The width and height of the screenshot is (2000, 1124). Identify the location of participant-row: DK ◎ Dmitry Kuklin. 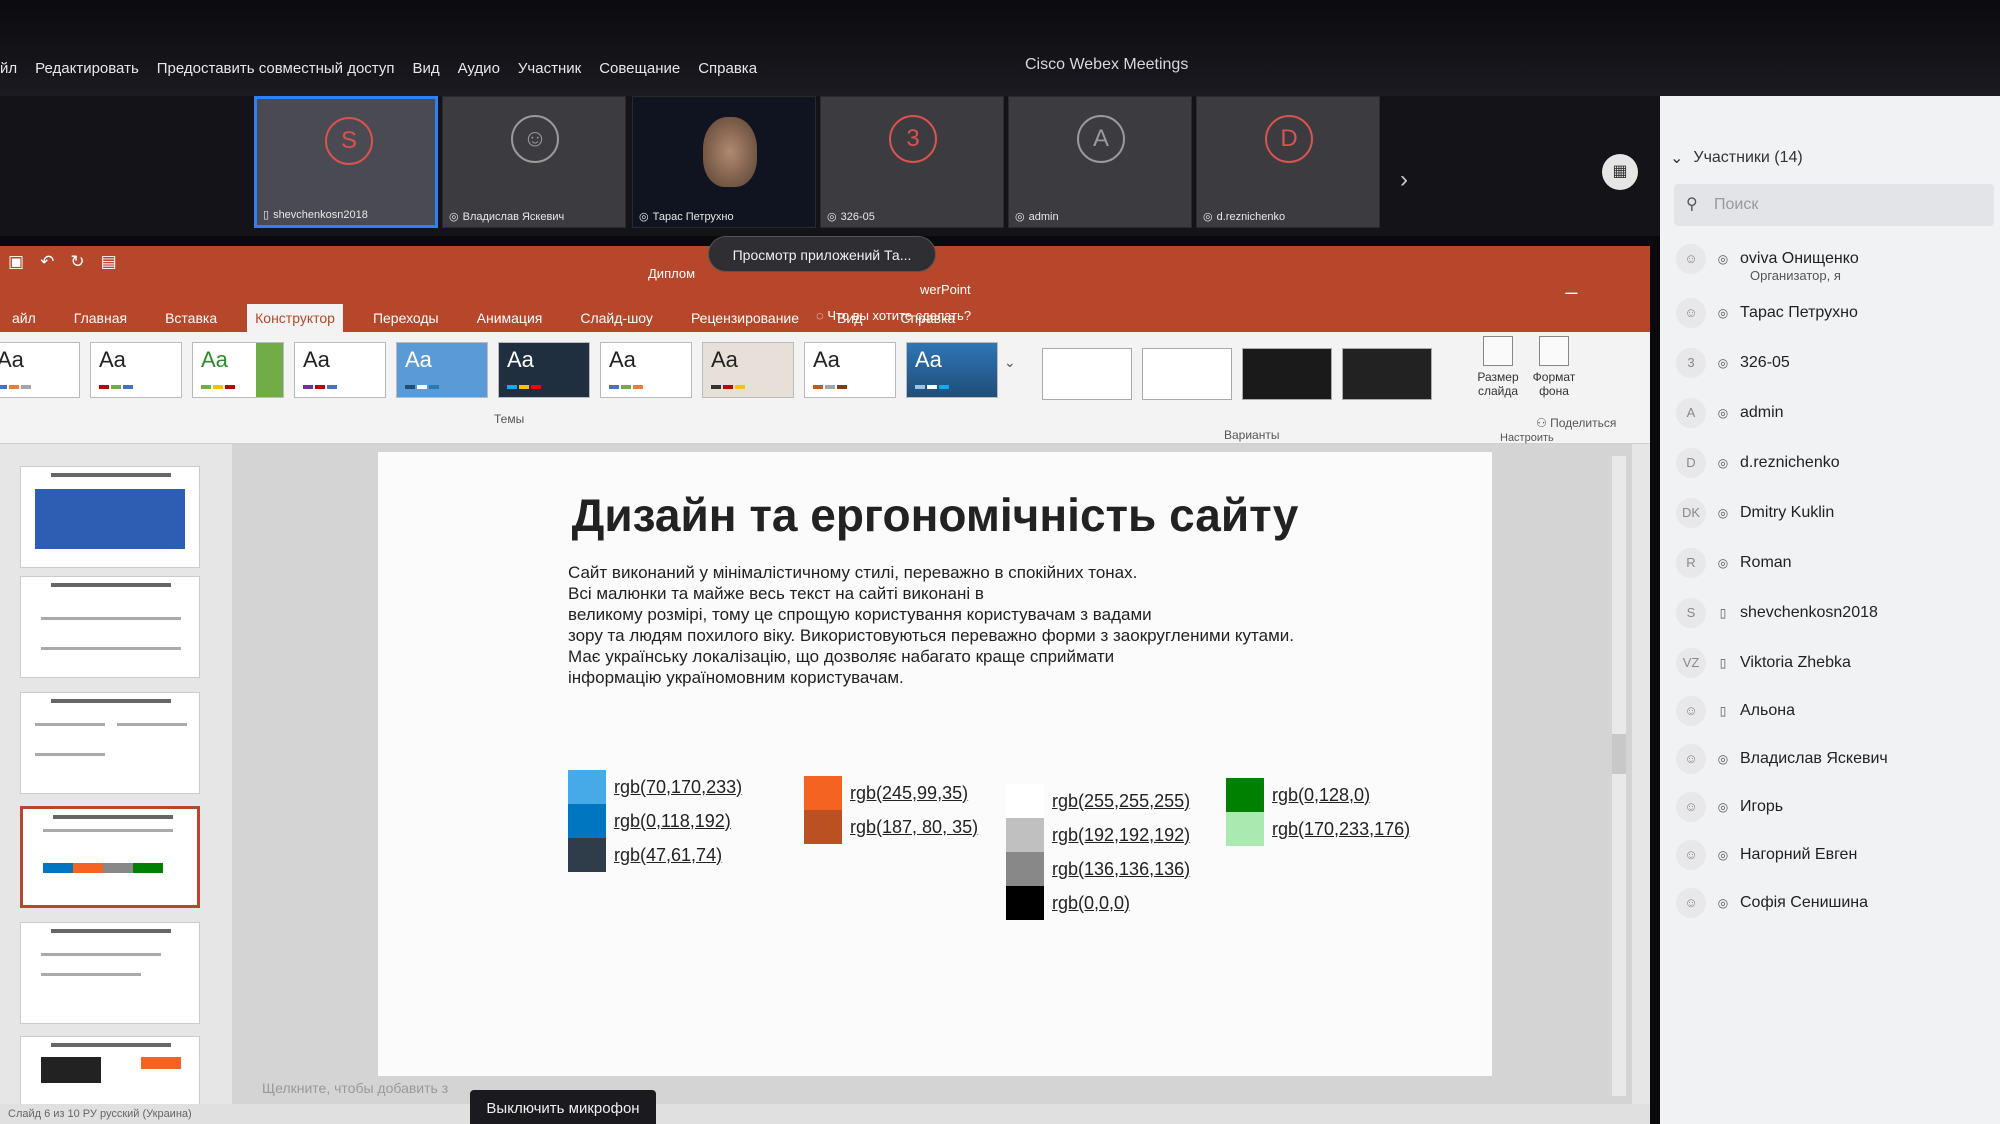
(1830, 513).